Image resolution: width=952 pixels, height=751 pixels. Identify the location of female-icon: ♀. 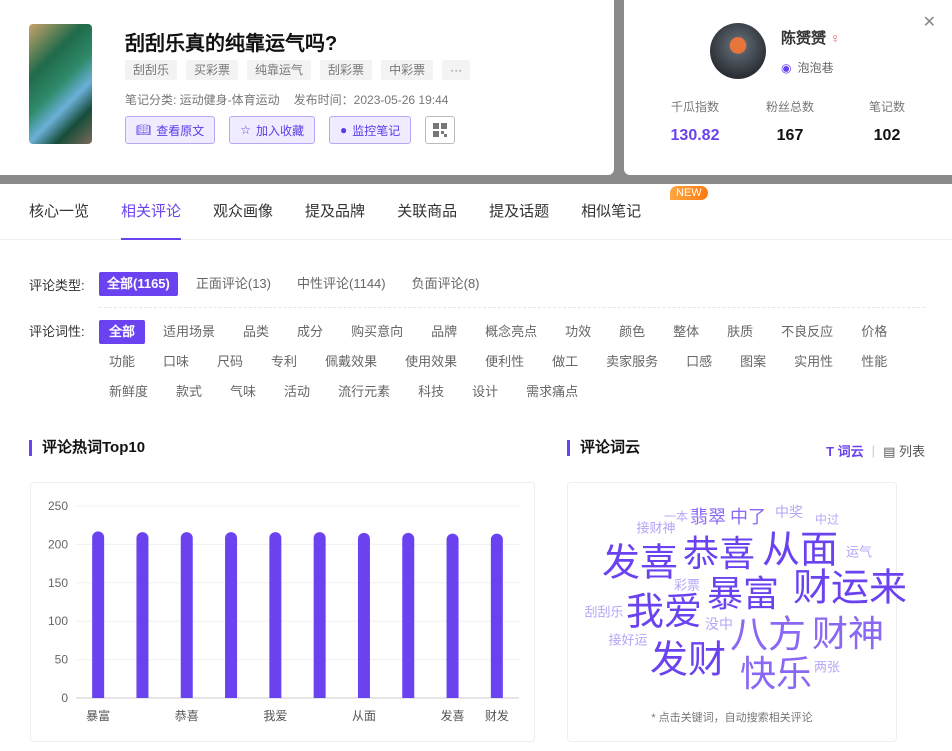
(835, 38).